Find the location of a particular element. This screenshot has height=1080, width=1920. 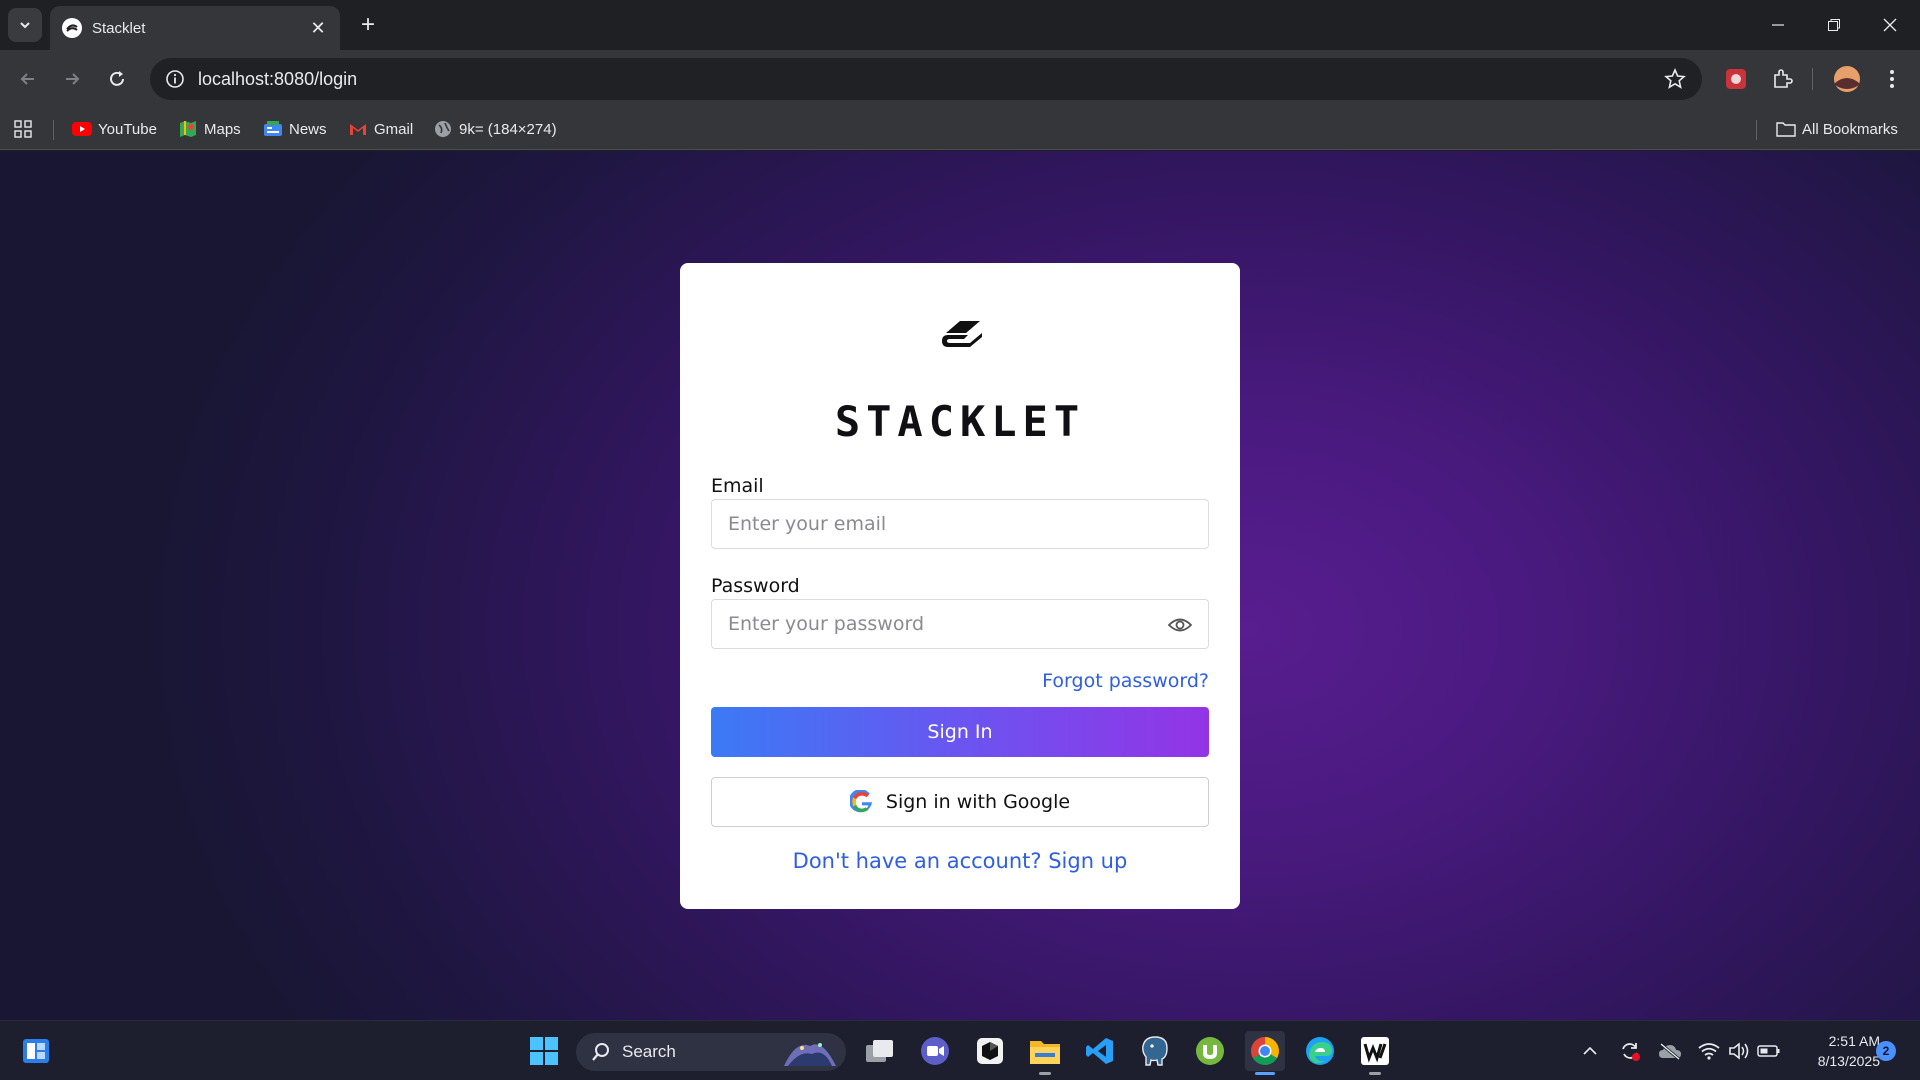

cube-app-icon is located at coordinates (990, 1051).